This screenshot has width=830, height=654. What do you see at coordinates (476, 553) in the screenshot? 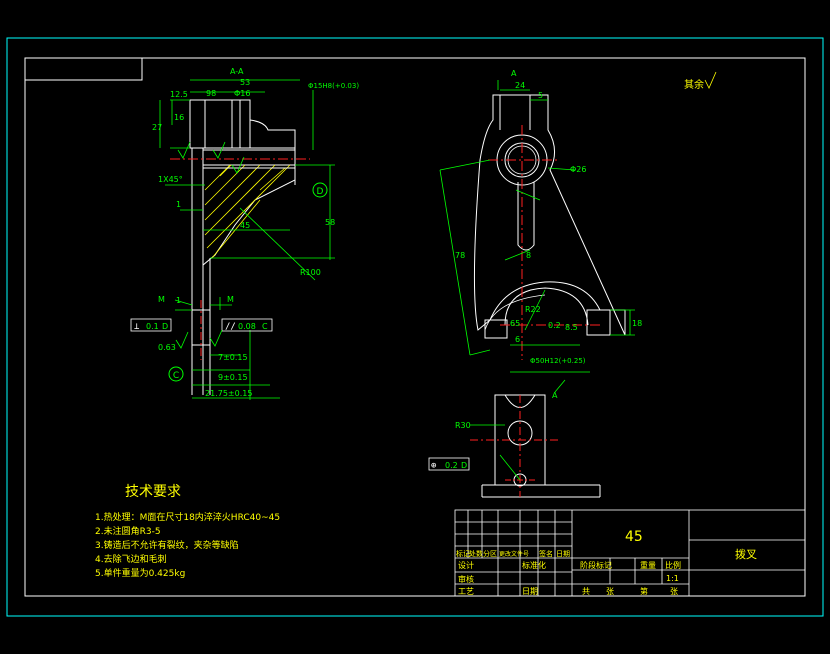
I see `row-label-2: 处数` at bounding box center [476, 553].